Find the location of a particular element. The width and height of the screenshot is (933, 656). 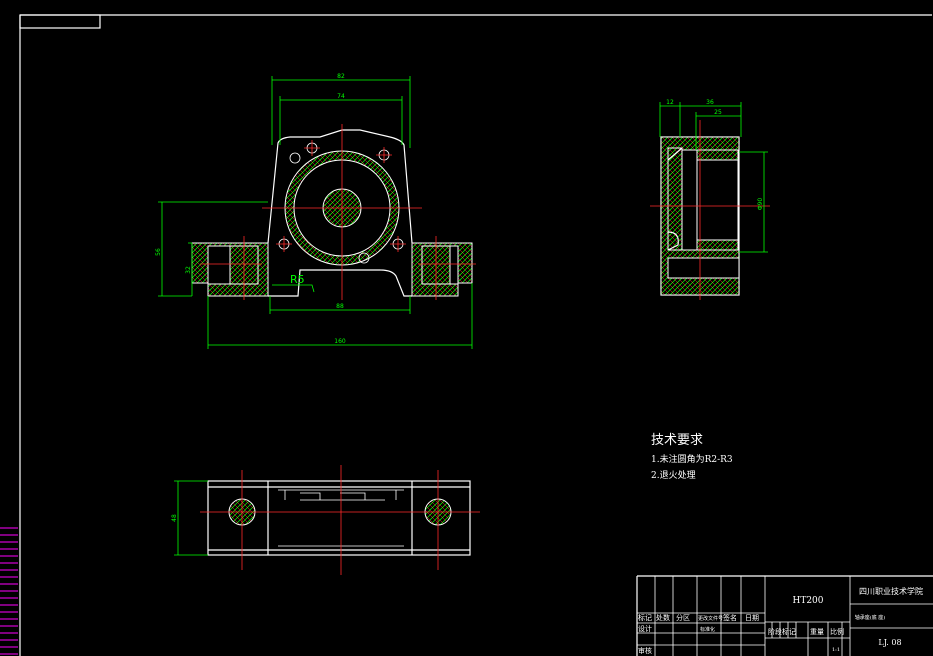

tb-signature: 签名 is located at coordinates (730, 617).